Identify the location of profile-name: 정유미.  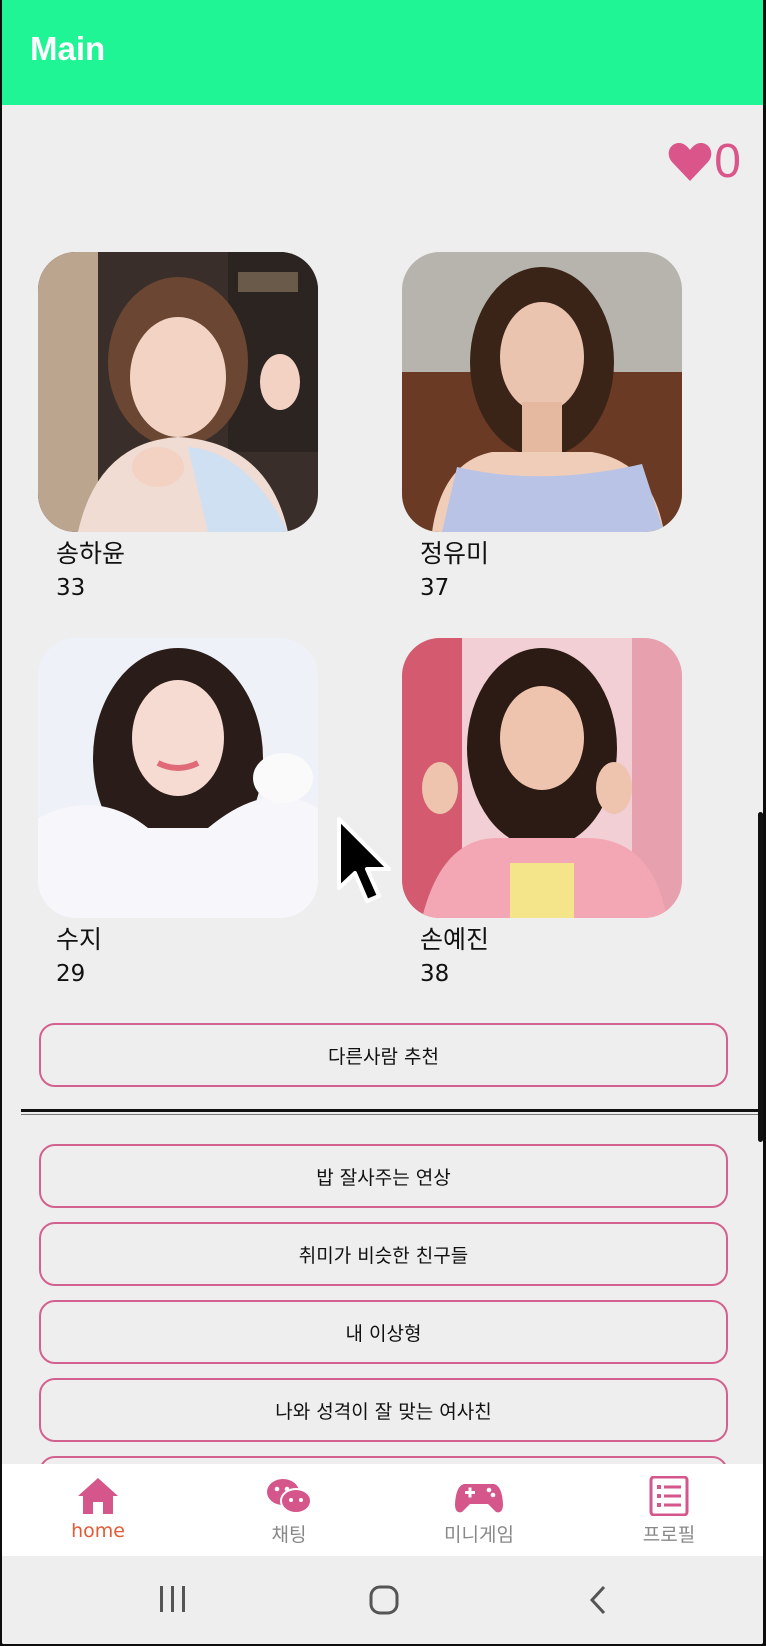
(455, 553).